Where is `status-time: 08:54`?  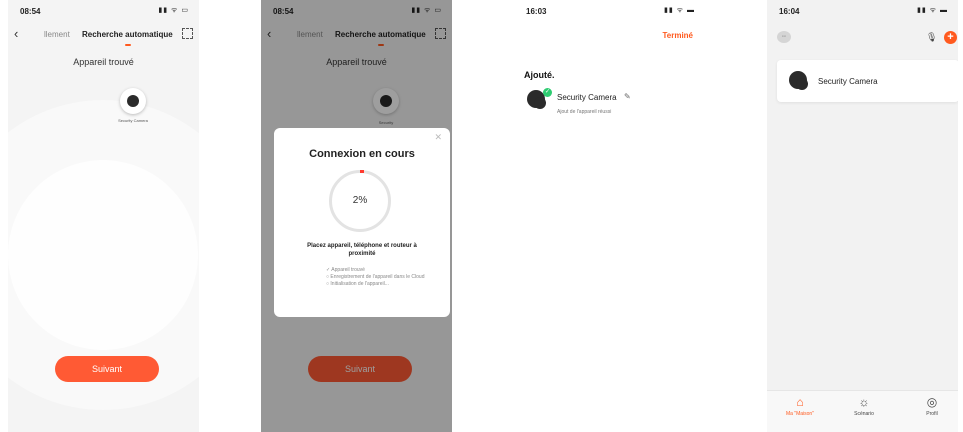 status-time: 08:54 is located at coordinates (30, 11).